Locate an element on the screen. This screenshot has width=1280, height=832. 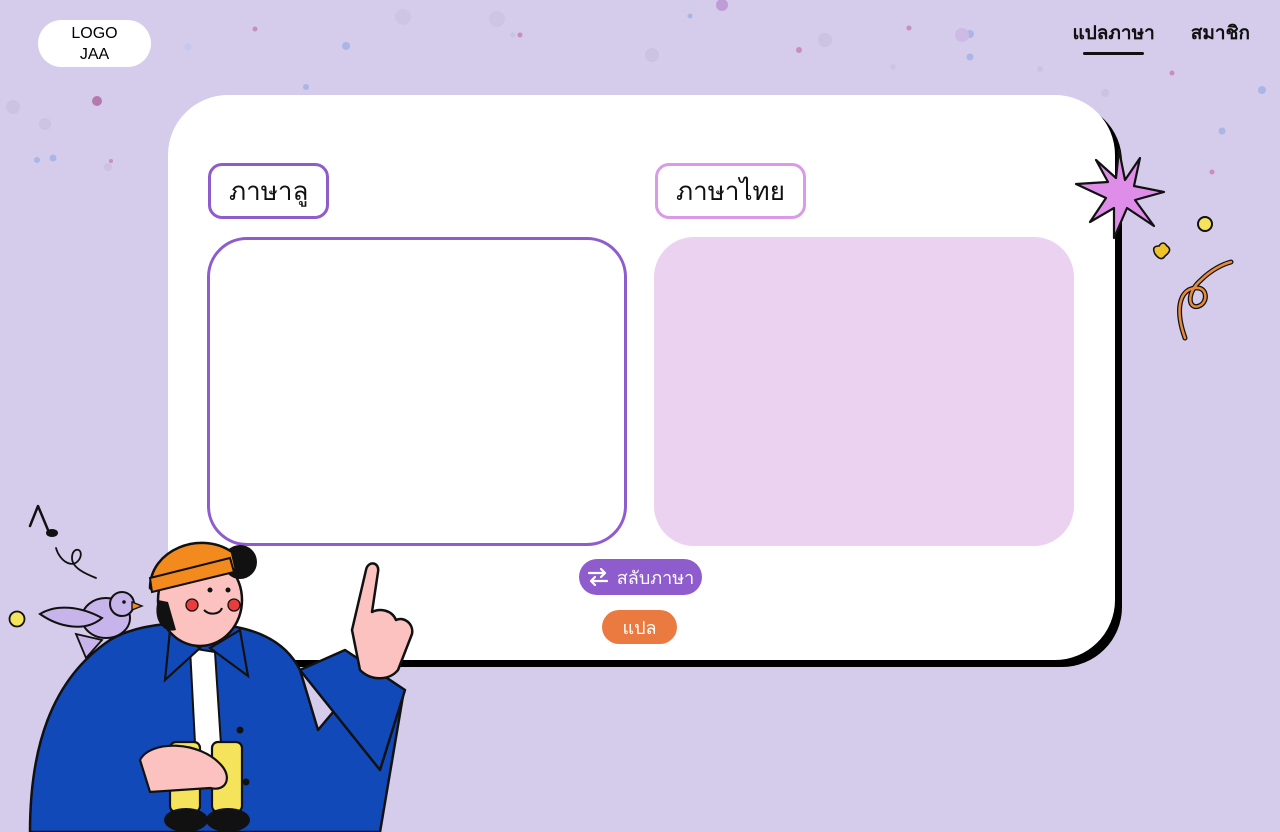
source-text-box is located at coordinates (417, 391).